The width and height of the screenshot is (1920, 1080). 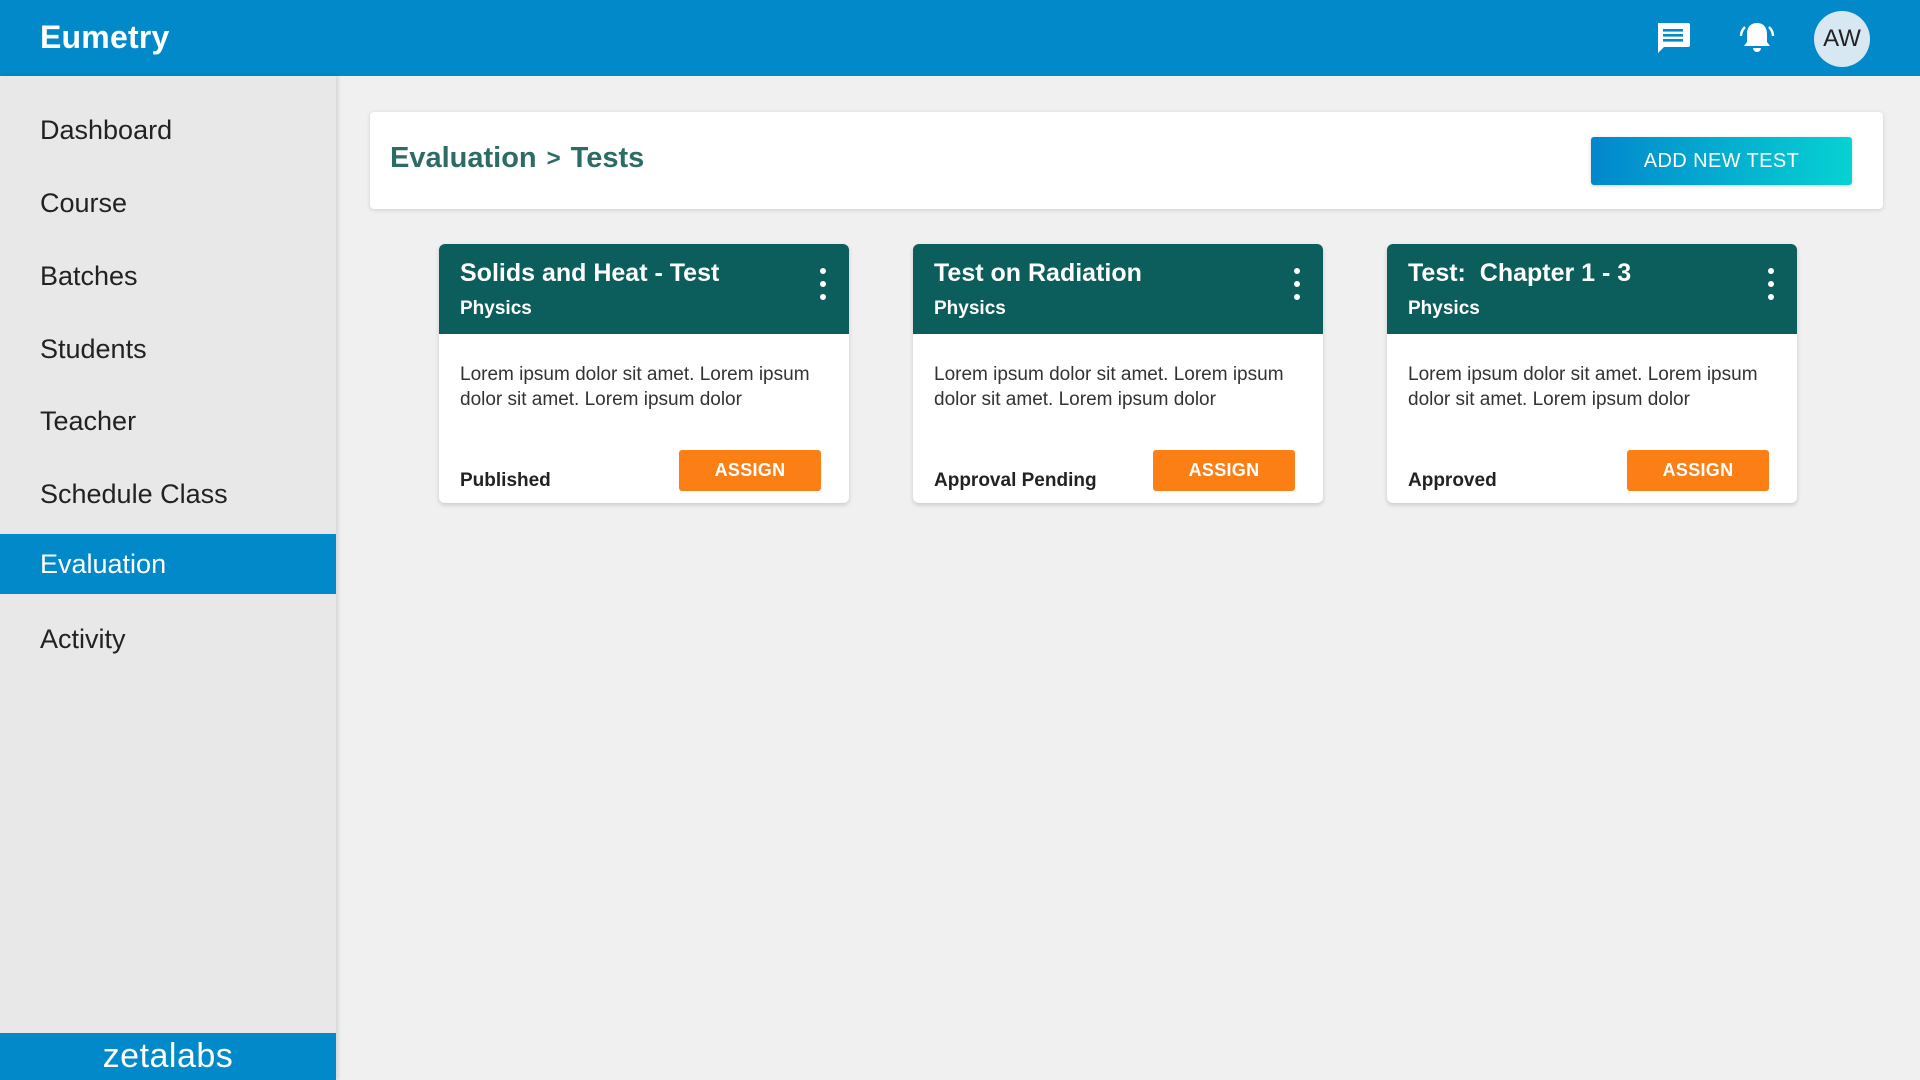 What do you see at coordinates (607, 158) in the screenshot?
I see `breadcrumb-current: Tests` at bounding box center [607, 158].